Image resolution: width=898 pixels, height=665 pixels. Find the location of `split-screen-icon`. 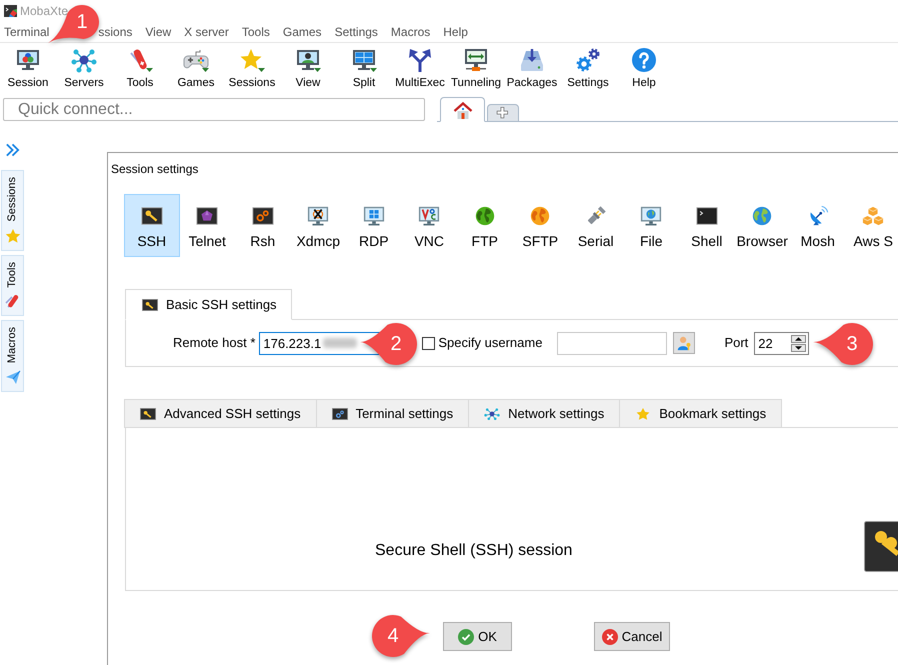

split-screen-icon is located at coordinates (364, 60).